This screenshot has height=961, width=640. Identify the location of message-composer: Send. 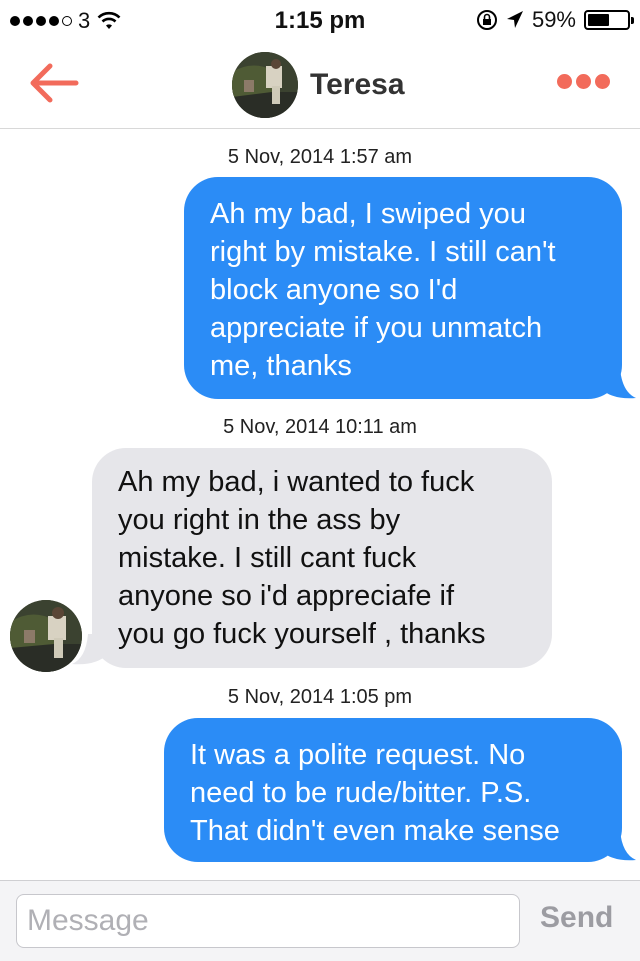
(320, 920).